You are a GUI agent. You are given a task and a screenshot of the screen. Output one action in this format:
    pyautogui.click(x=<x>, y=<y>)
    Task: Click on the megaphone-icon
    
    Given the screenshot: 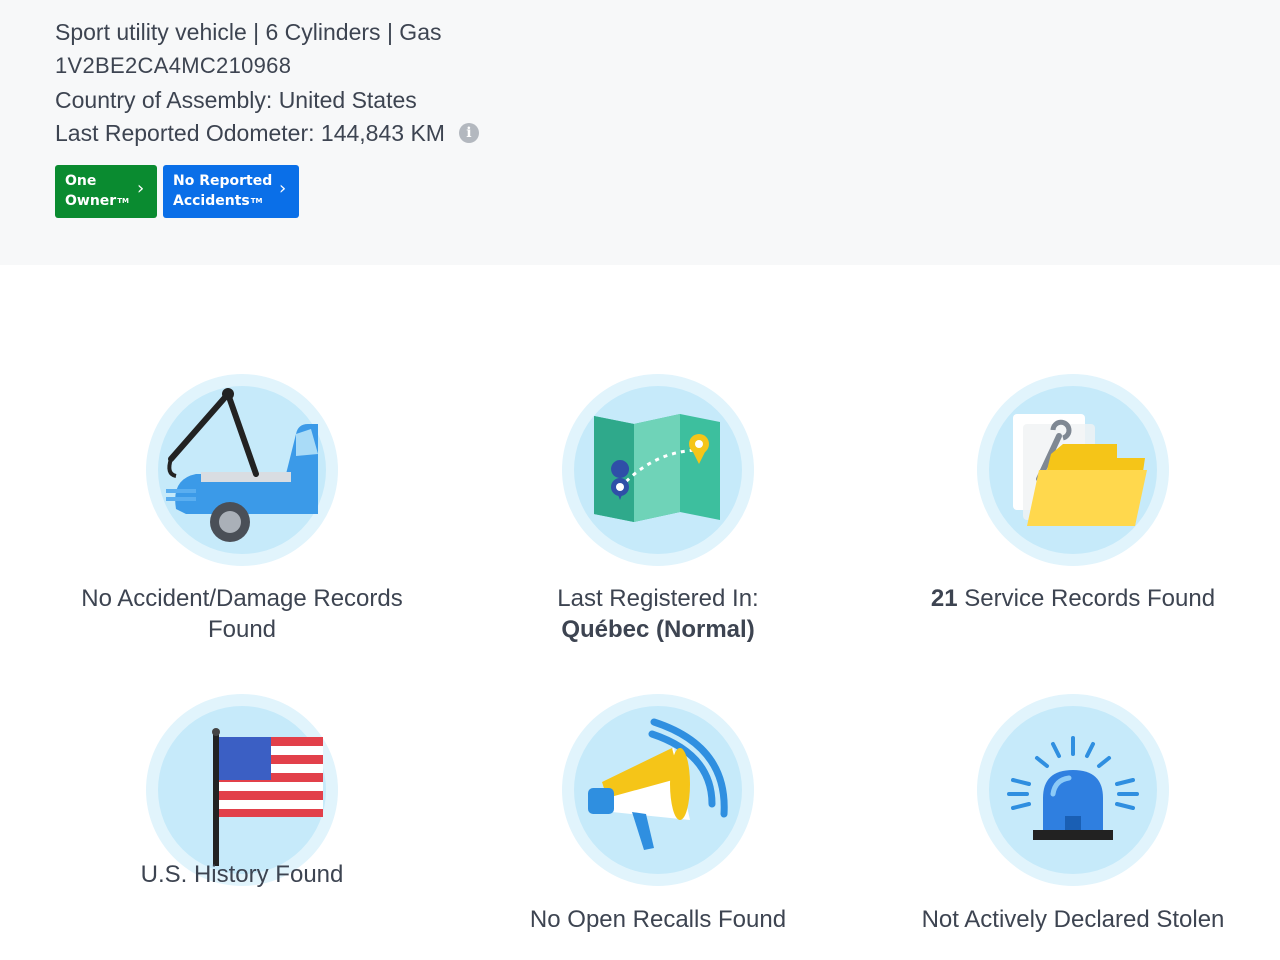 What is the action you would take?
    pyautogui.click(x=658, y=784)
    